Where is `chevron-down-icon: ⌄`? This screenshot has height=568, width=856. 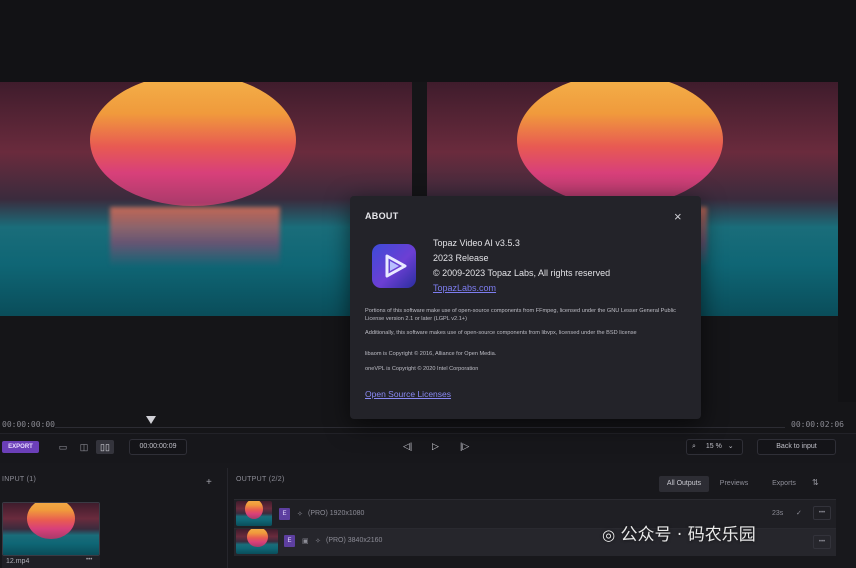
chevron-down-icon: ⌄ is located at coordinates (730, 446).